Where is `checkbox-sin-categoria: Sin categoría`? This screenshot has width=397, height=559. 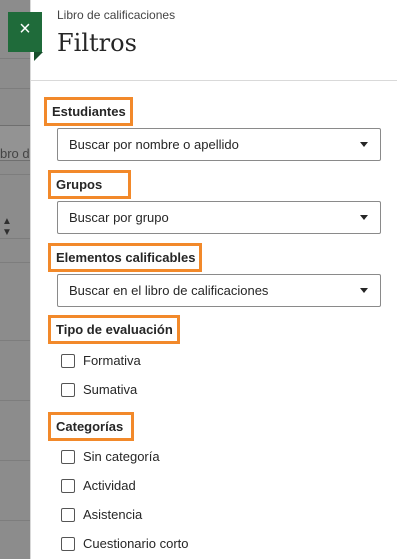 checkbox-sin-categoria: Sin categoría is located at coordinates (110, 456).